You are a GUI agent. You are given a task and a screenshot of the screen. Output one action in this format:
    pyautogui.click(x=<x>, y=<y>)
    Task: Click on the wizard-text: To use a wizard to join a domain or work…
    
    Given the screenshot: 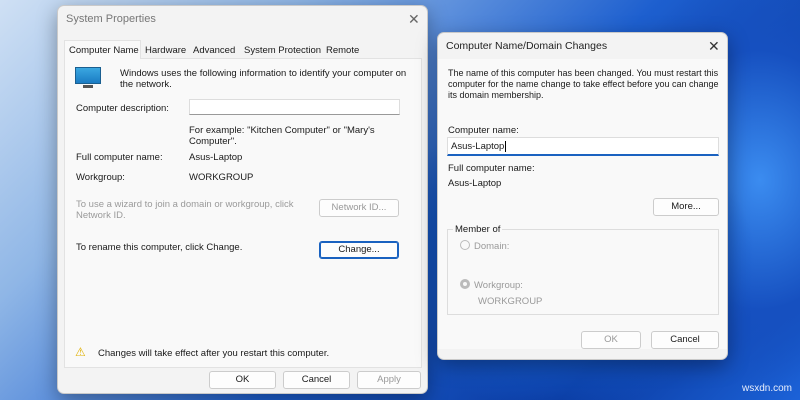 What is the action you would take?
    pyautogui.click(x=185, y=210)
    